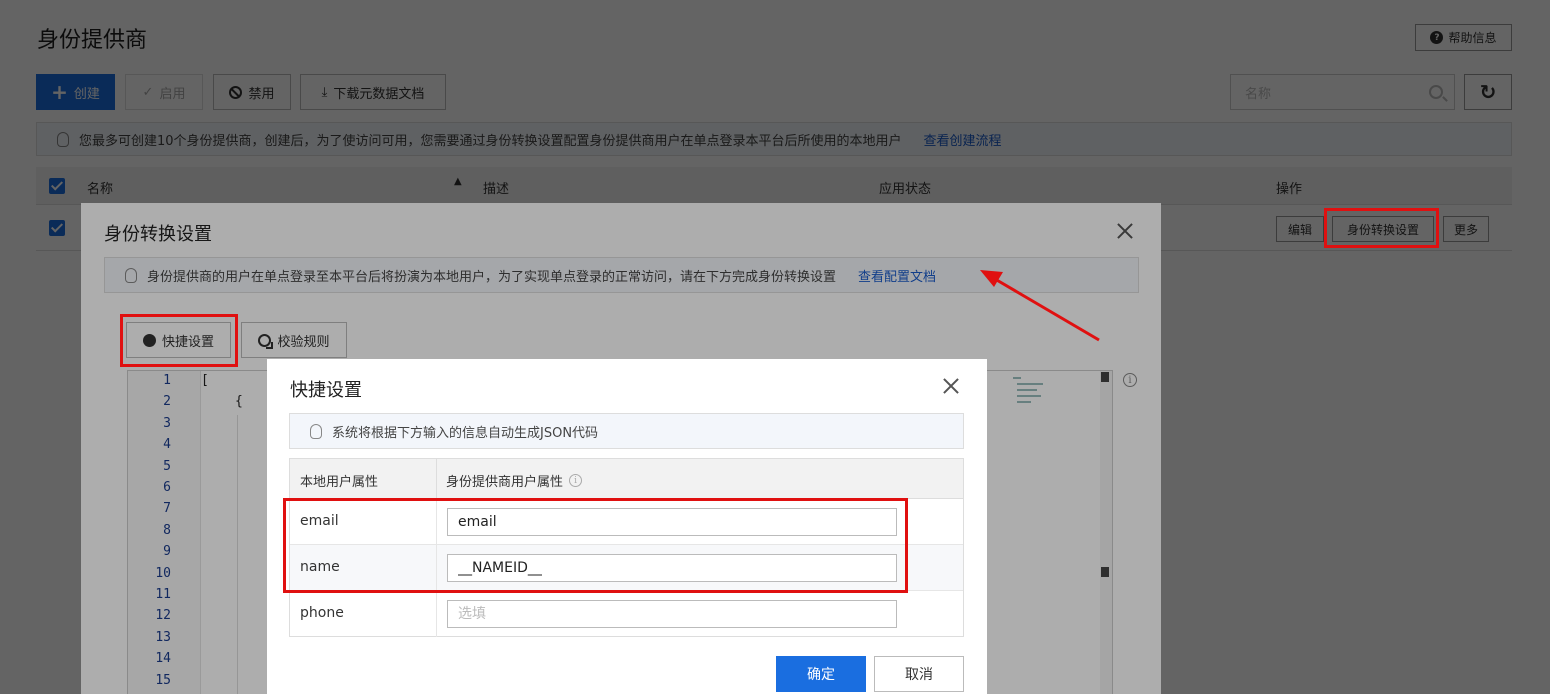 Image resolution: width=1550 pixels, height=694 pixels. I want to click on lightbulb-icon, so click(316, 431).